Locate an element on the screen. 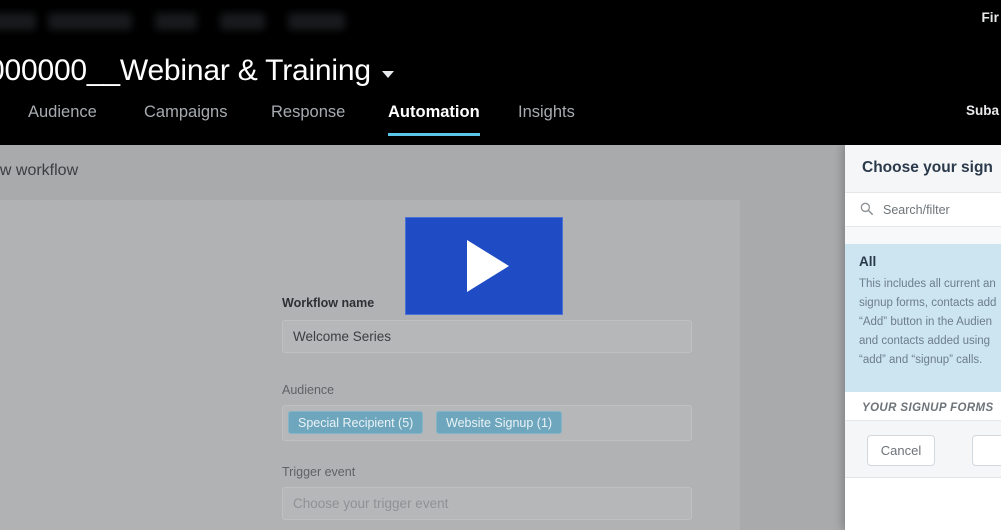 This screenshot has width=1001, height=530. workflow-name-value: Welcome Series is located at coordinates (342, 336).